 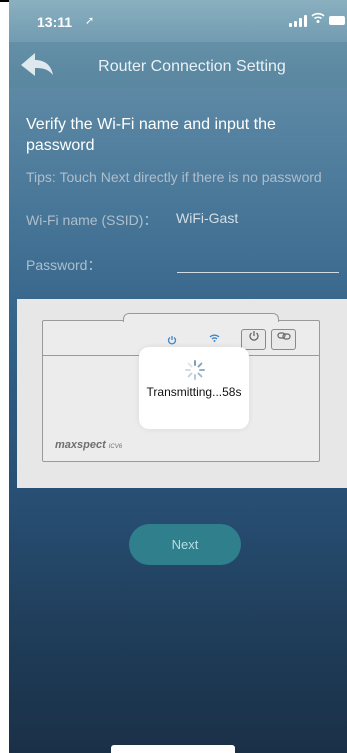 What do you see at coordinates (283, 336) in the screenshot?
I see `link-icon` at bounding box center [283, 336].